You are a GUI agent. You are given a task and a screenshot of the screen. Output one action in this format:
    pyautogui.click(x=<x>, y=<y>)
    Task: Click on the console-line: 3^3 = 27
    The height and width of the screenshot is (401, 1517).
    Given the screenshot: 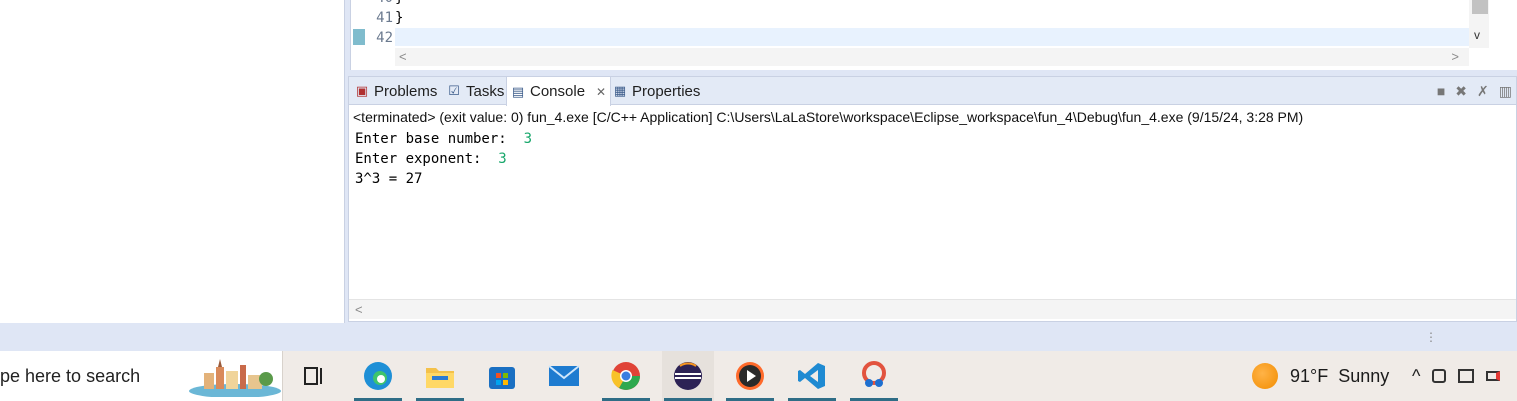 What is the action you would take?
    pyautogui.click(x=388, y=179)
    